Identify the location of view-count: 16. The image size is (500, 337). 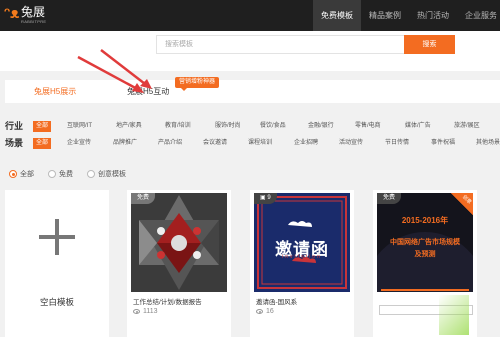
(270, 311).